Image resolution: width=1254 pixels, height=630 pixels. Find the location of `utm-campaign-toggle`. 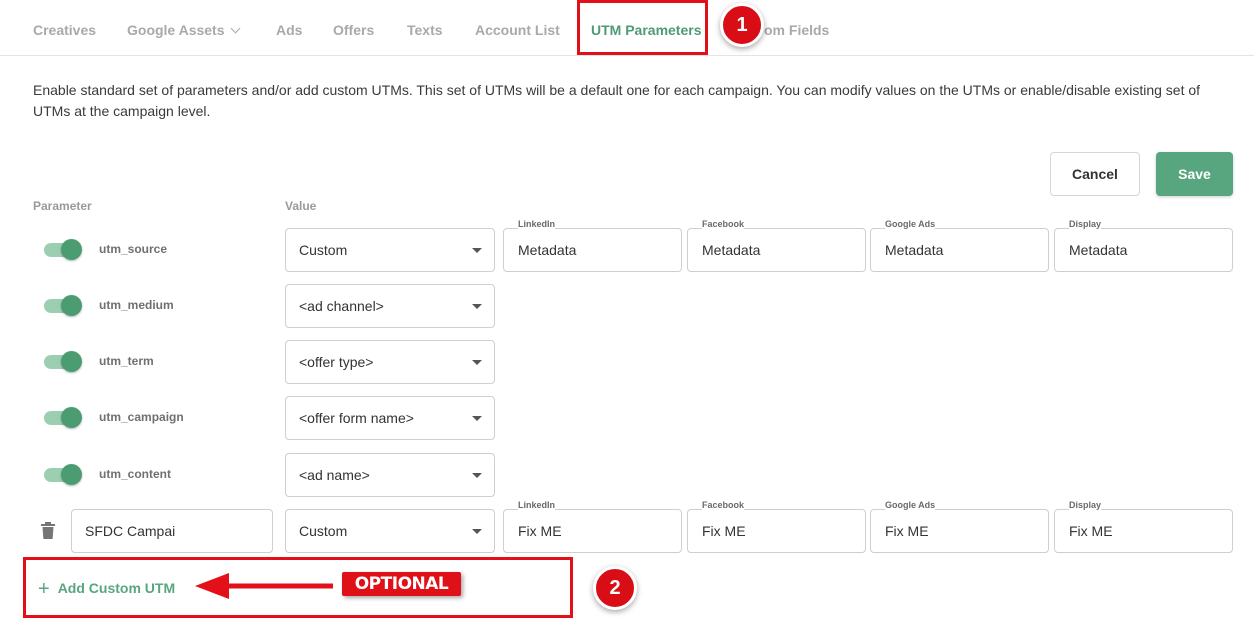

utm-campaign-toggle is located at coordinates (63, 418).